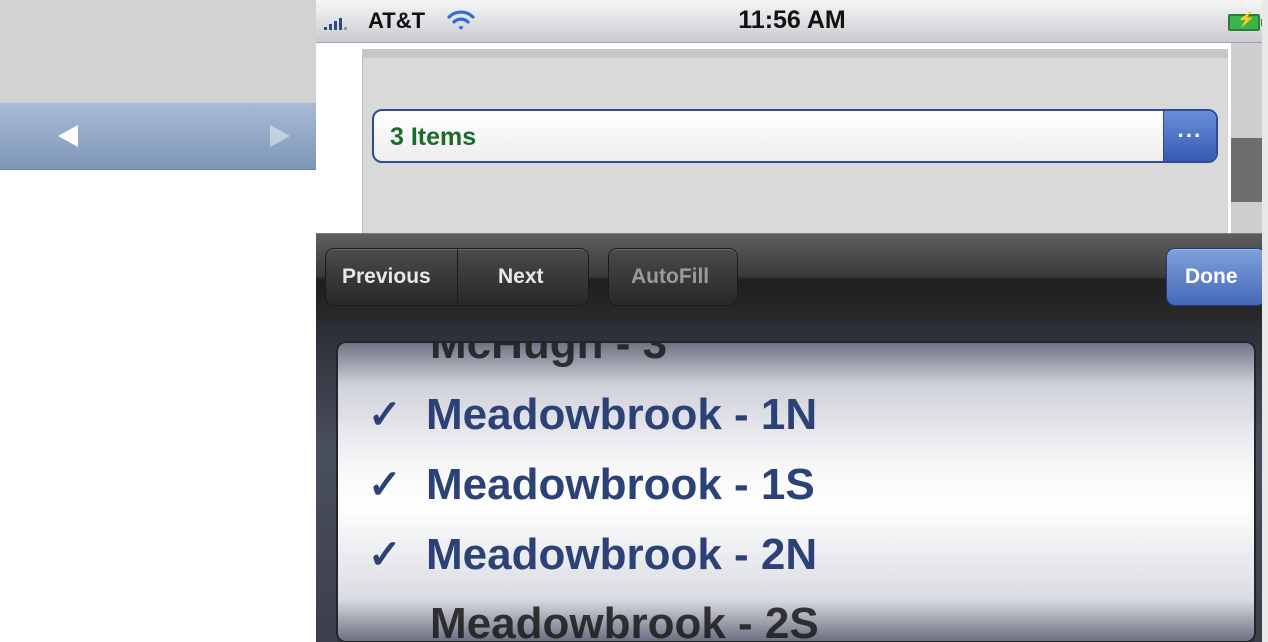 The width and height of the screenshot is (1268, 642). Describe the element at coordinates (1189, 136) in the screenshot. I see `more-options-button: ···` at that location.